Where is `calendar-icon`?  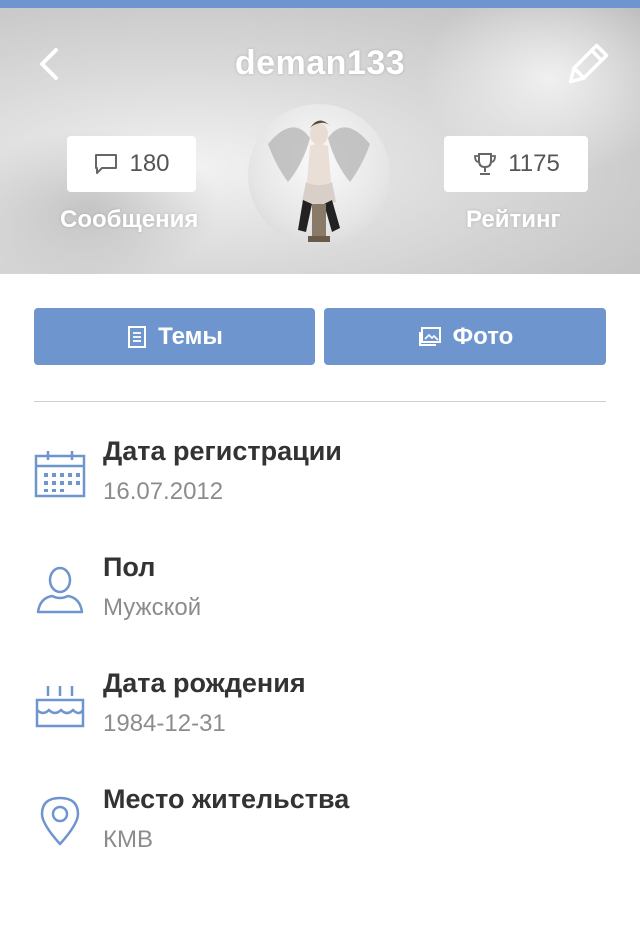
calendar-icon is located at coordinates (60, 474).